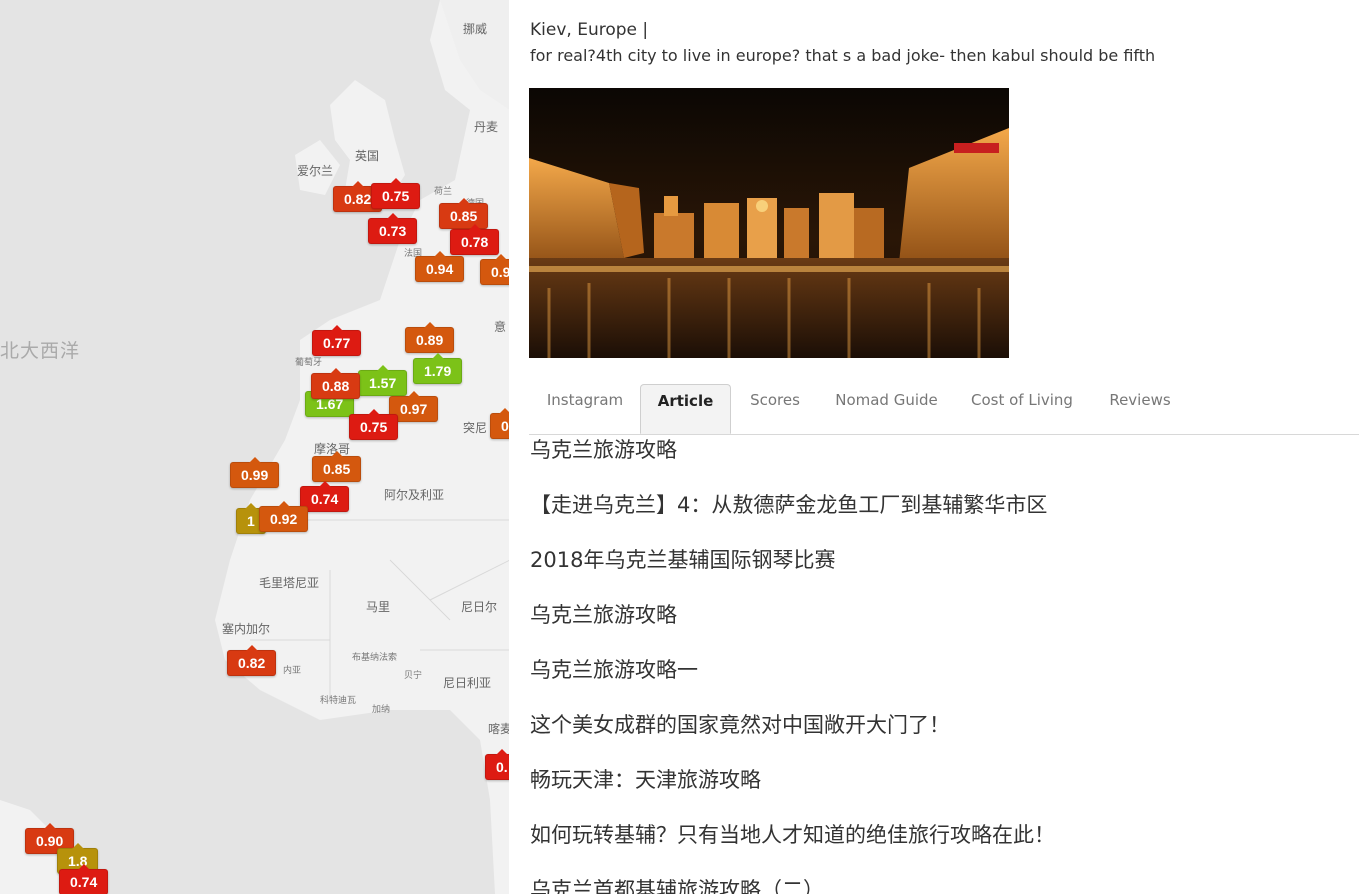 The width and height of the screenshot is (1359, 894). I want to click on article-link: 【走进乌克兰】4：从敖德萨金龙鱼工厂到基辅繁华市区, so click(788, 504).